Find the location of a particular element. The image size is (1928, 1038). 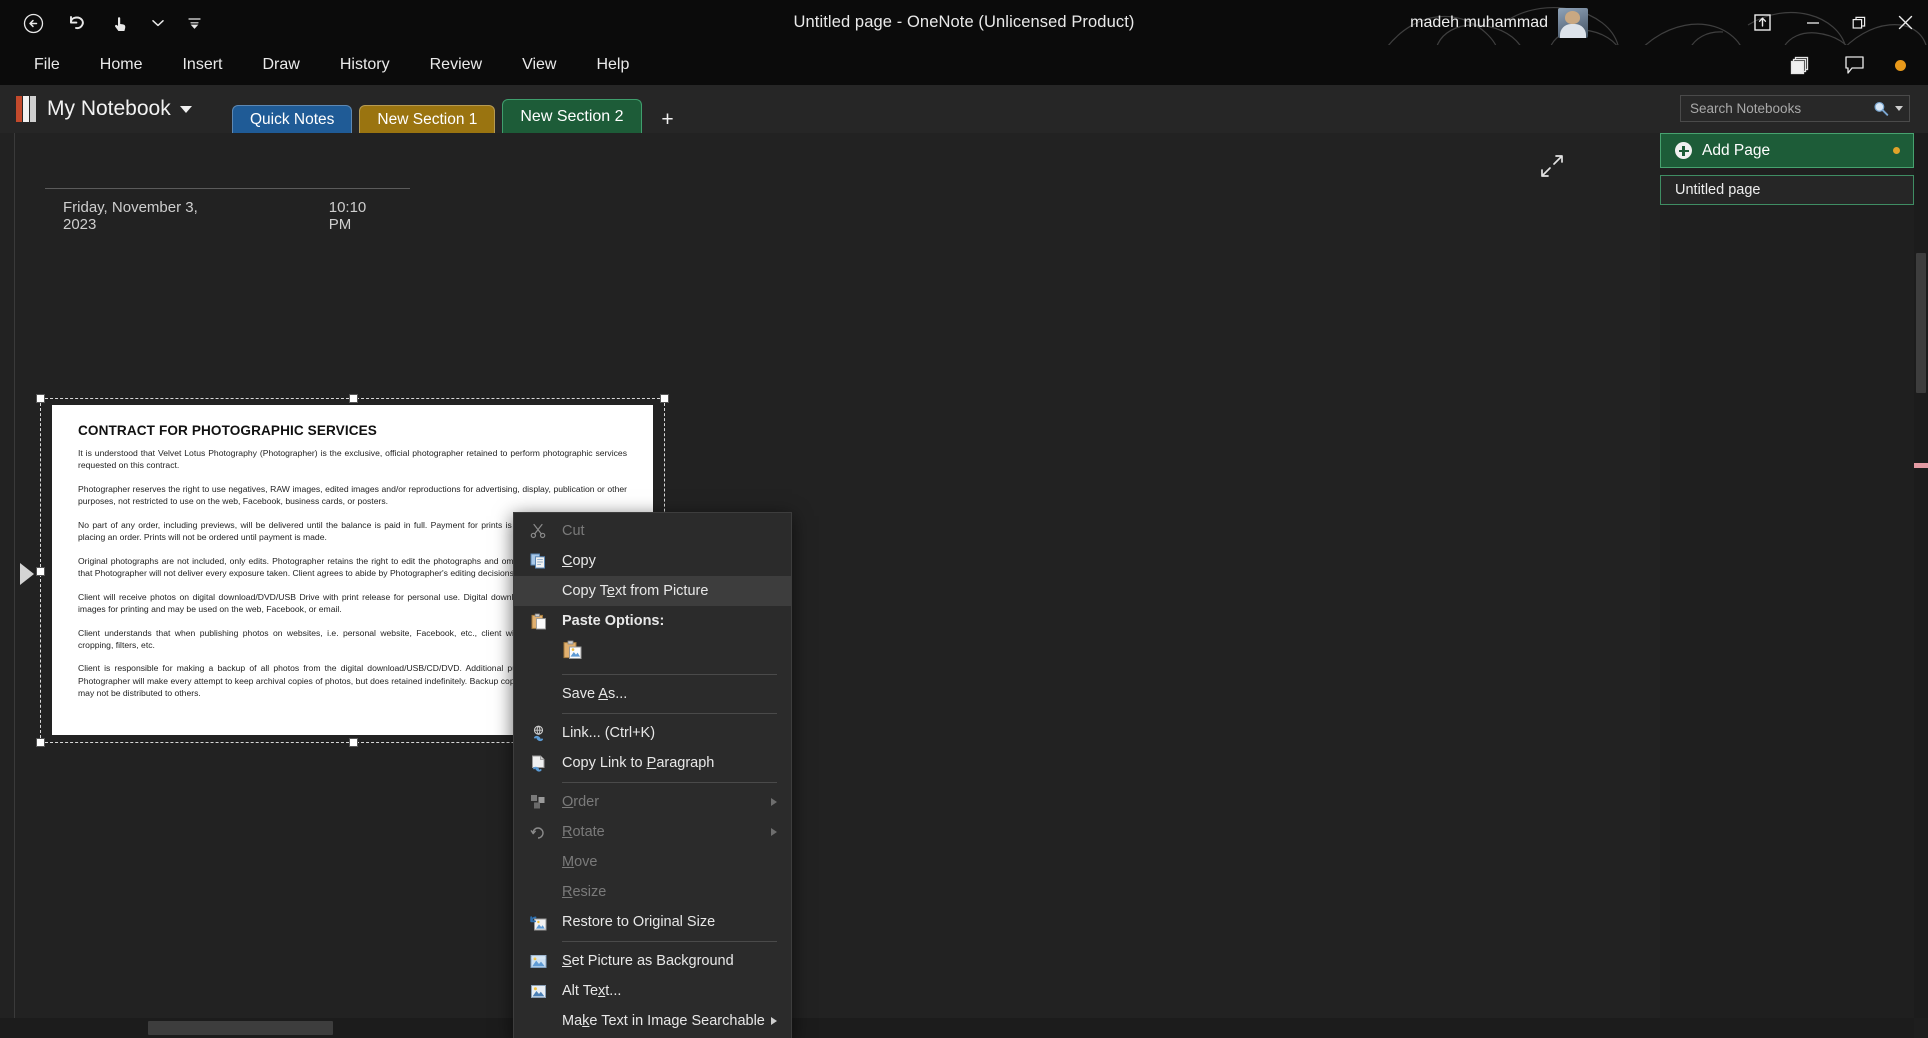

close-button is located at coordinates (1905, 22).